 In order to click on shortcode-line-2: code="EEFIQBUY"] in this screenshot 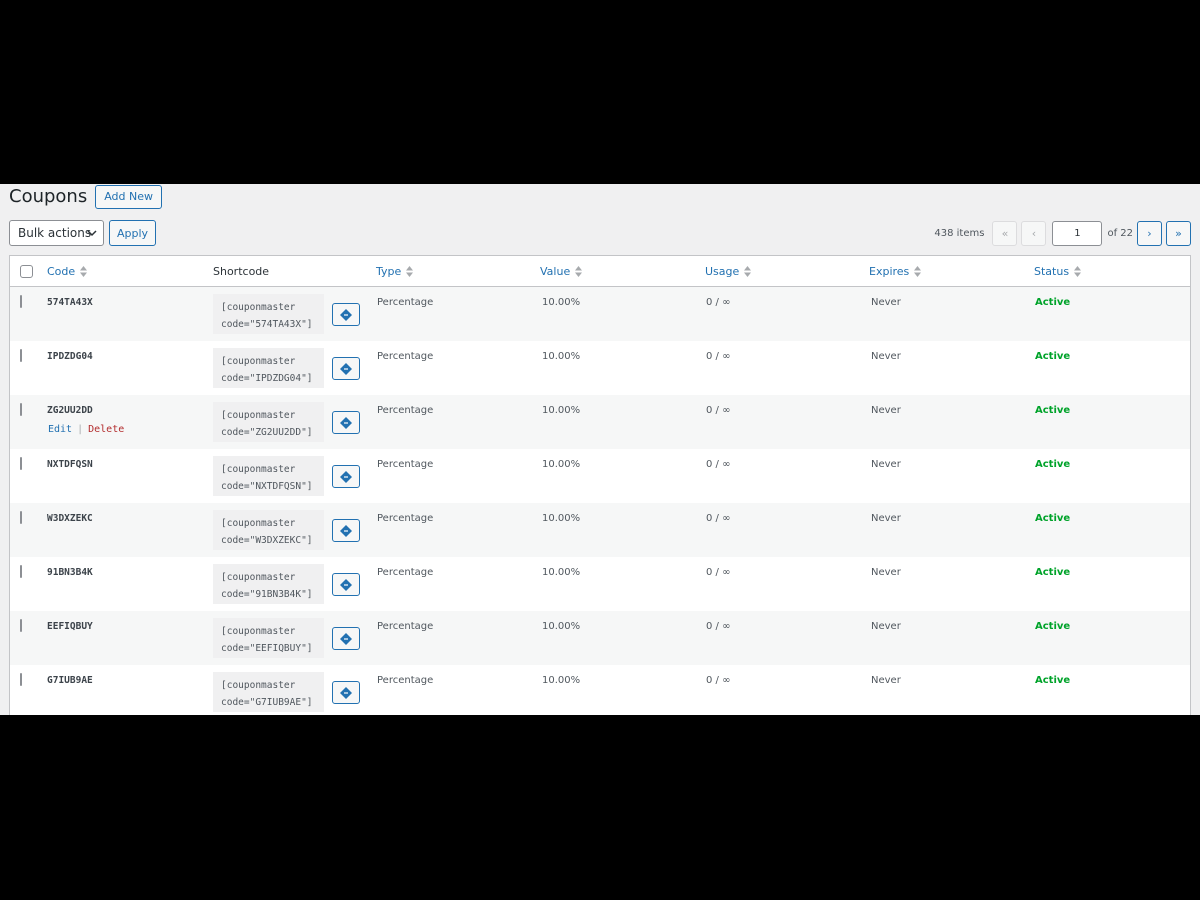, I will do `click(267, 648)`.